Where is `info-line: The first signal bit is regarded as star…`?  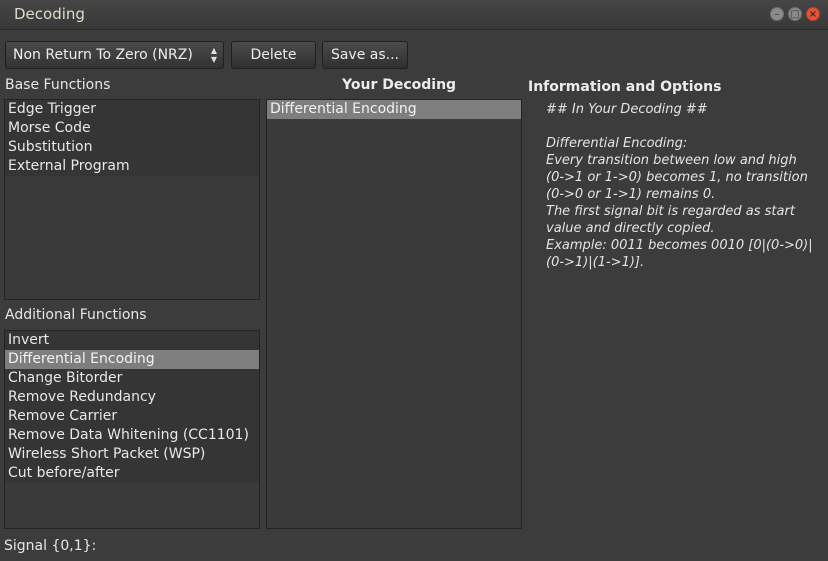 info-line: The first signal bit is regarded as star… is located at coordinates (670, 211).